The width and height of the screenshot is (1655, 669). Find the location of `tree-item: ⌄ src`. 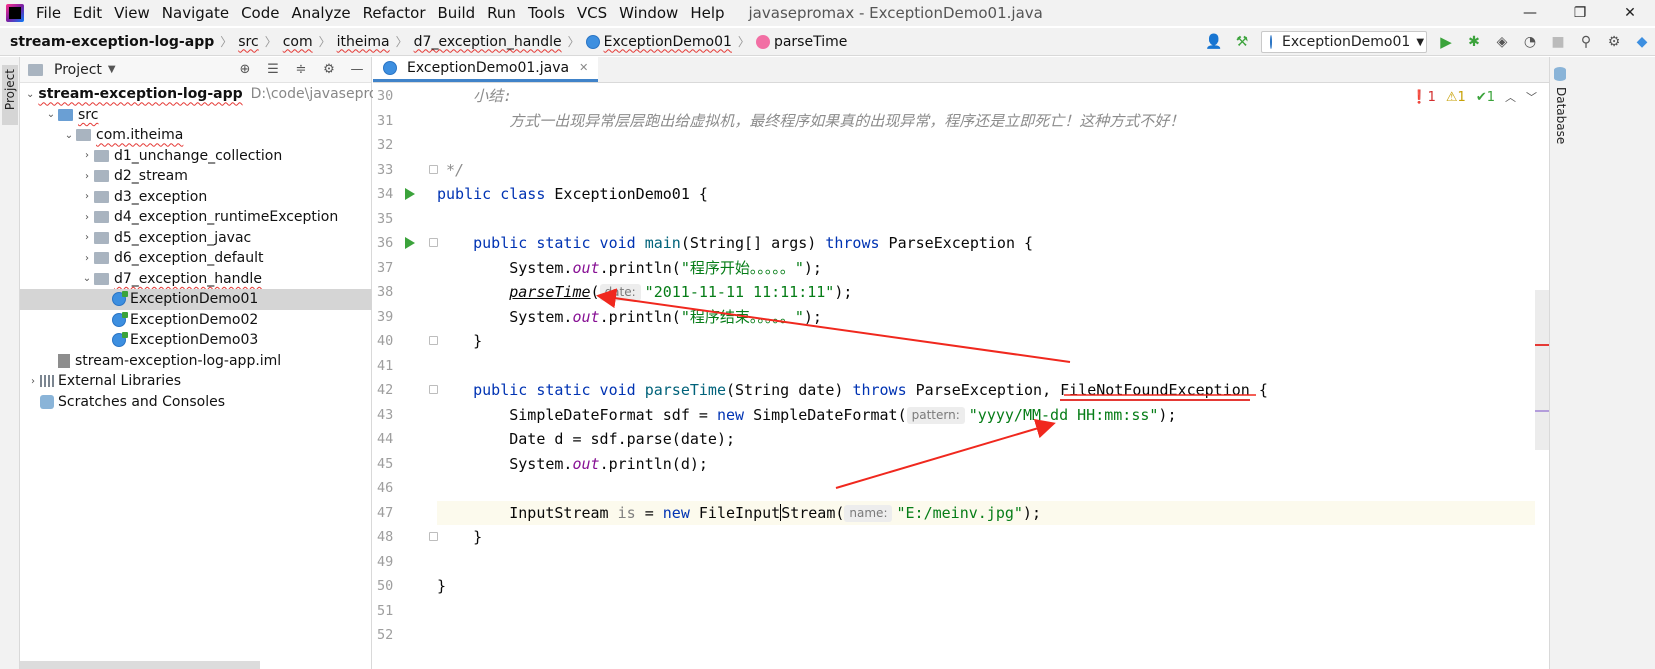

tree-item: ⌄ src is located at coordinates (196, 115).